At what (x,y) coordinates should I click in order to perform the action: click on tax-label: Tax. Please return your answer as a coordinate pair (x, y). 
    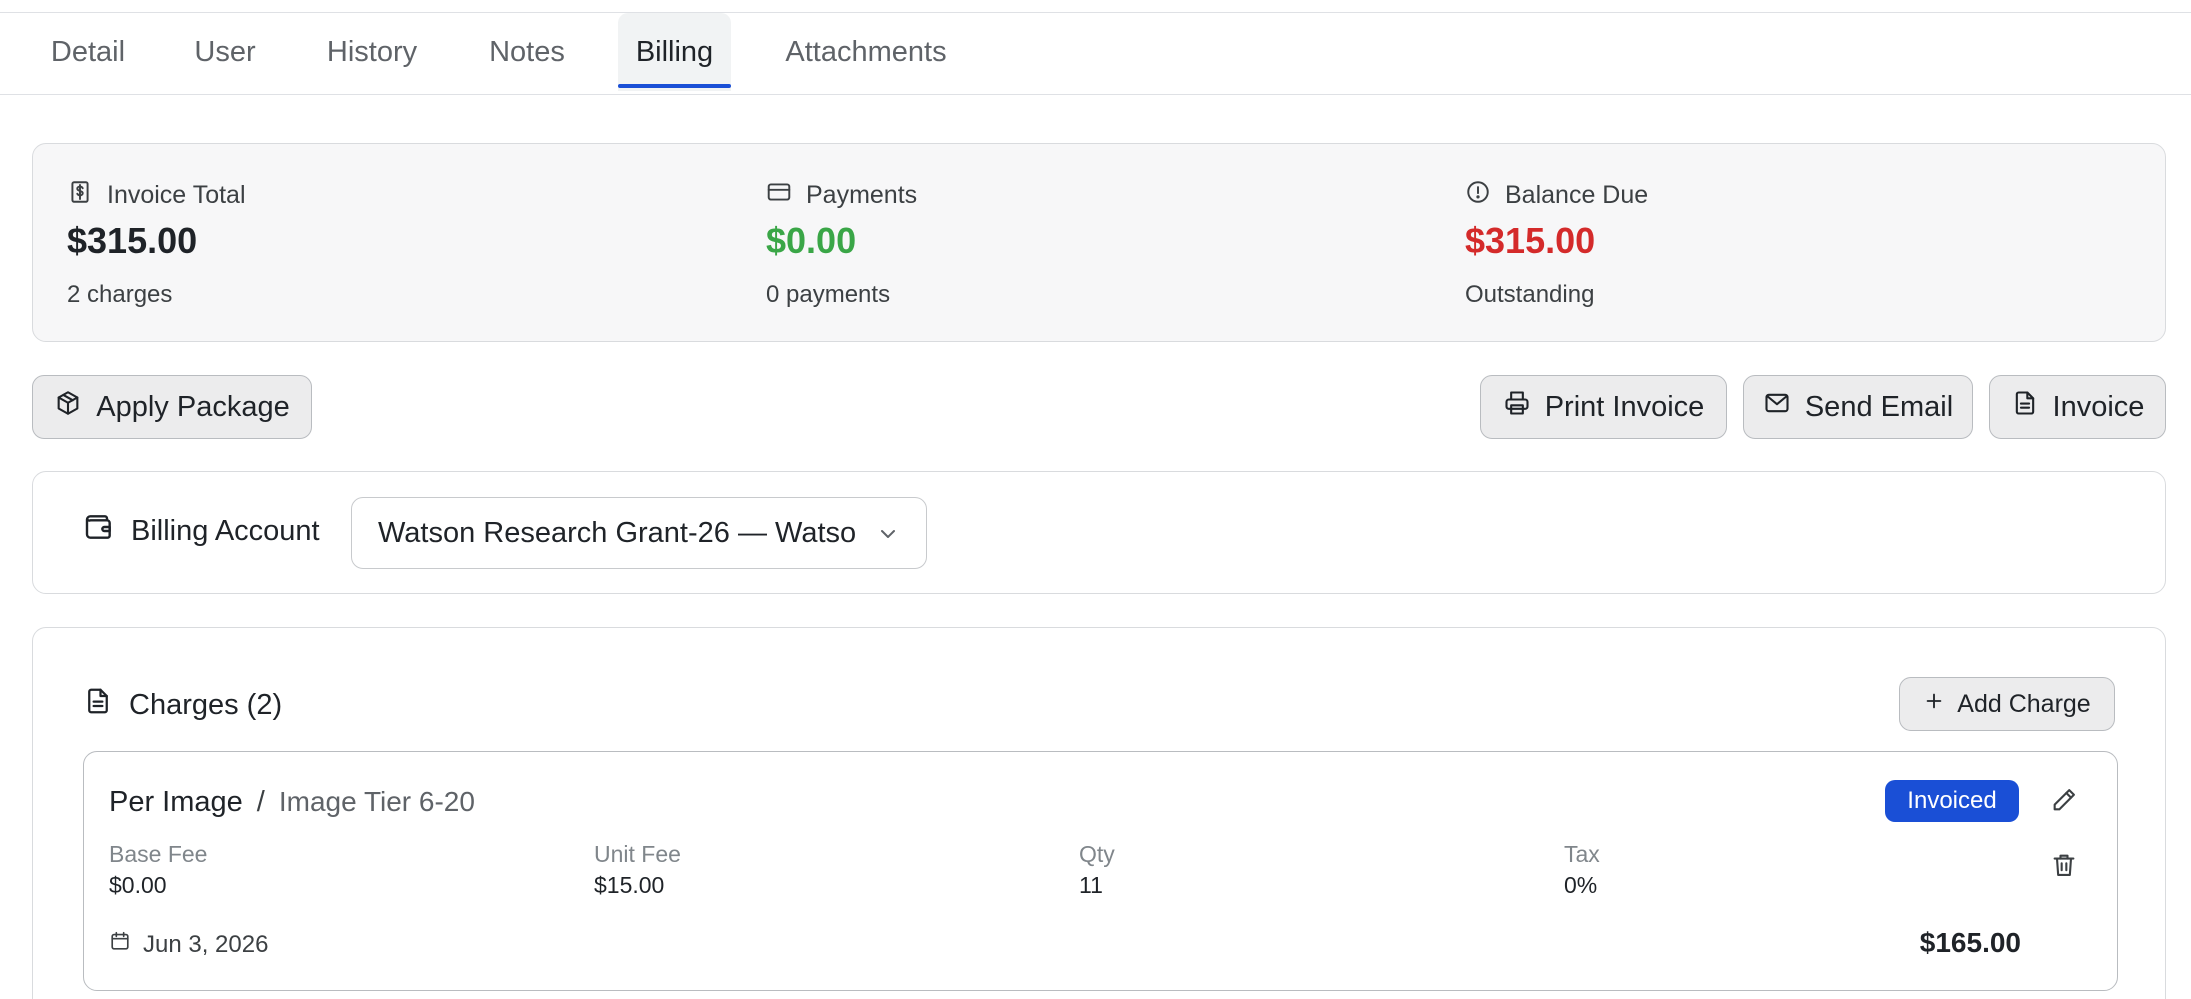
    Looking at the image, I should click on (1582, 854).